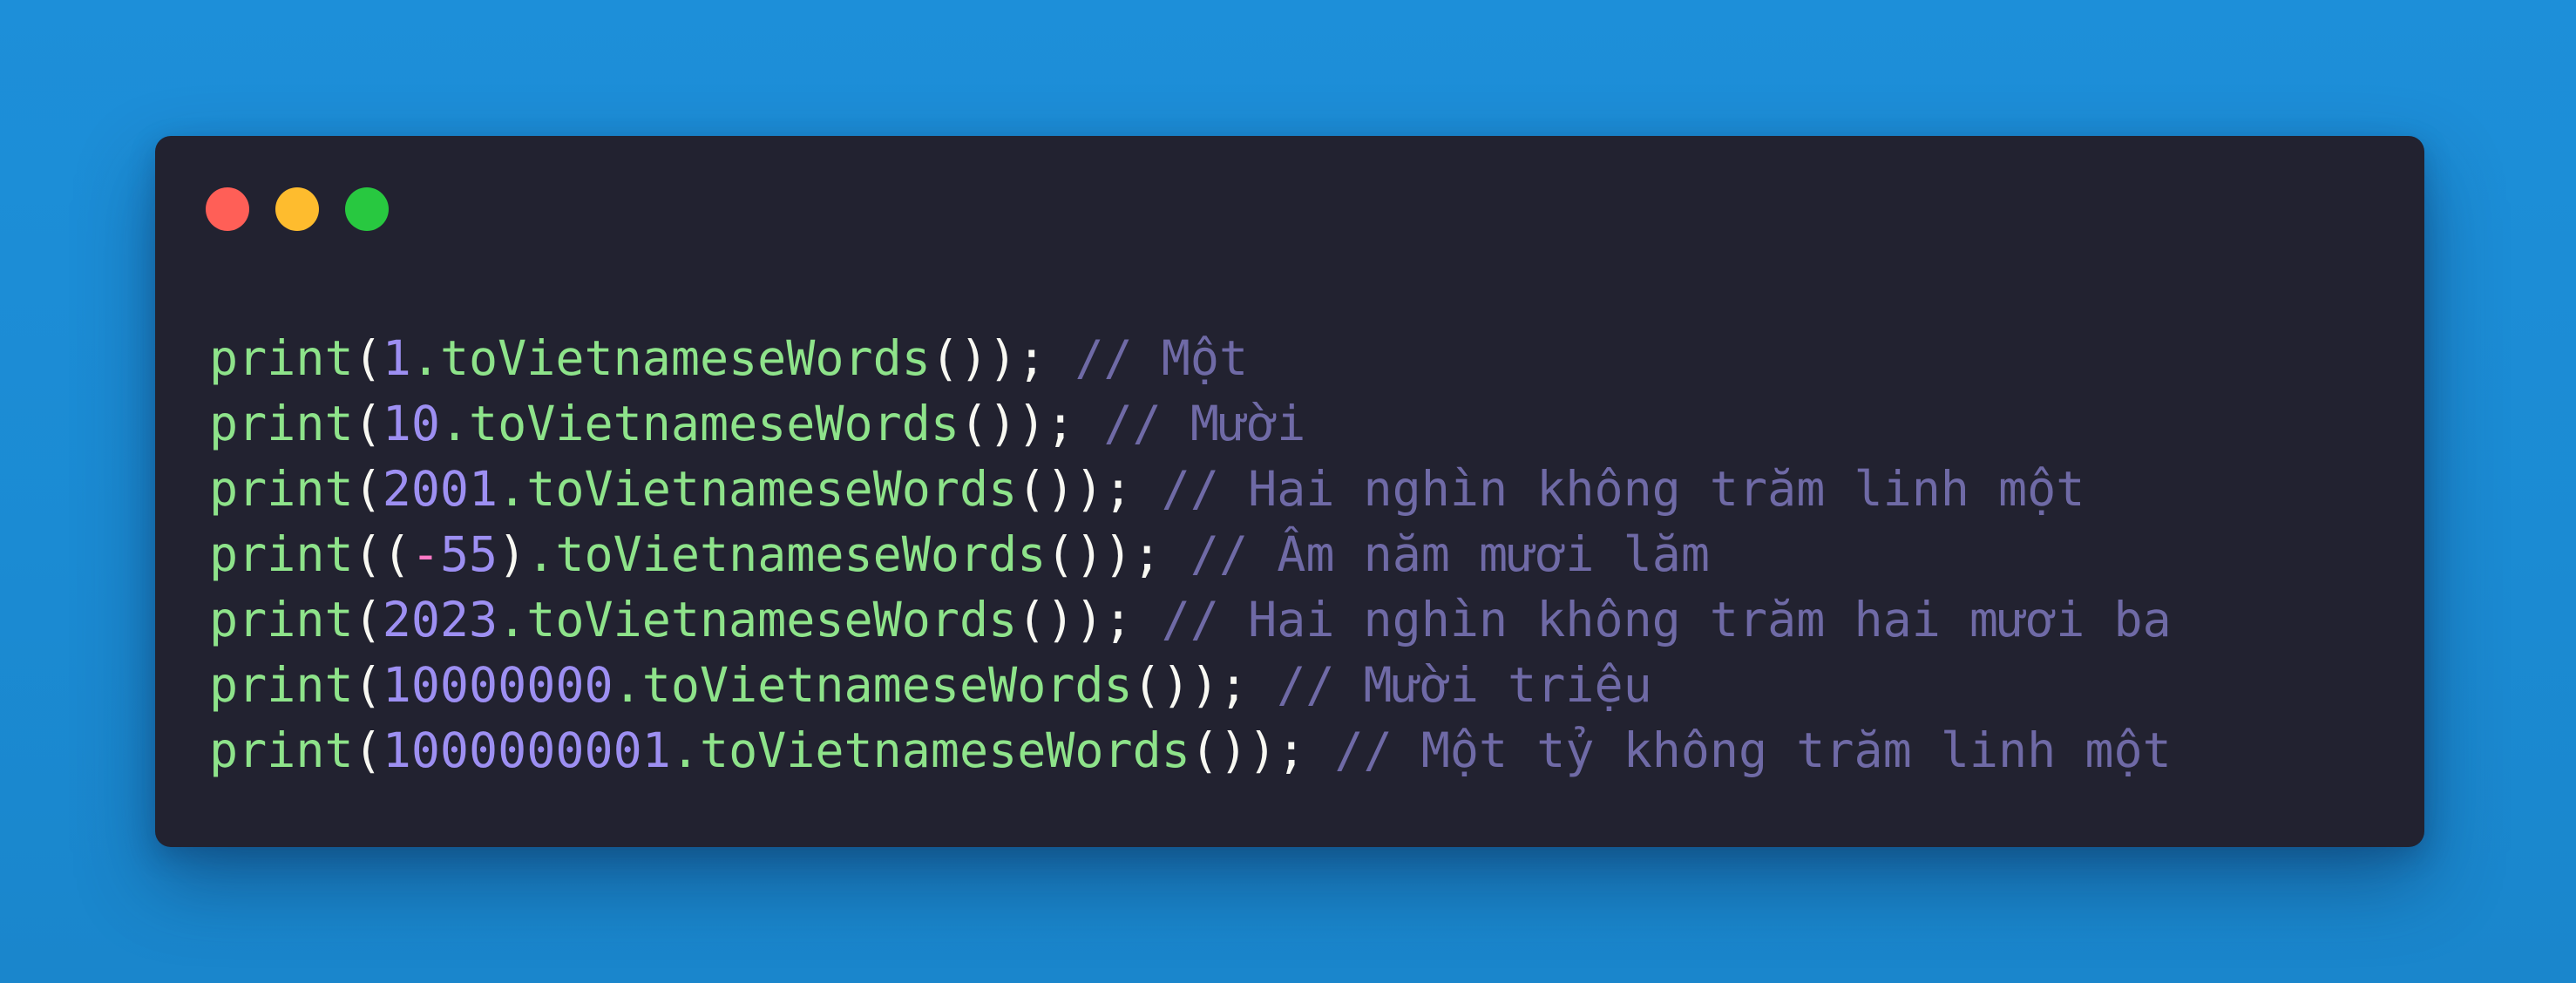  Describe the element at coordinates (469, 554) in the screenshot. I see `number-literal: 55` at that location.